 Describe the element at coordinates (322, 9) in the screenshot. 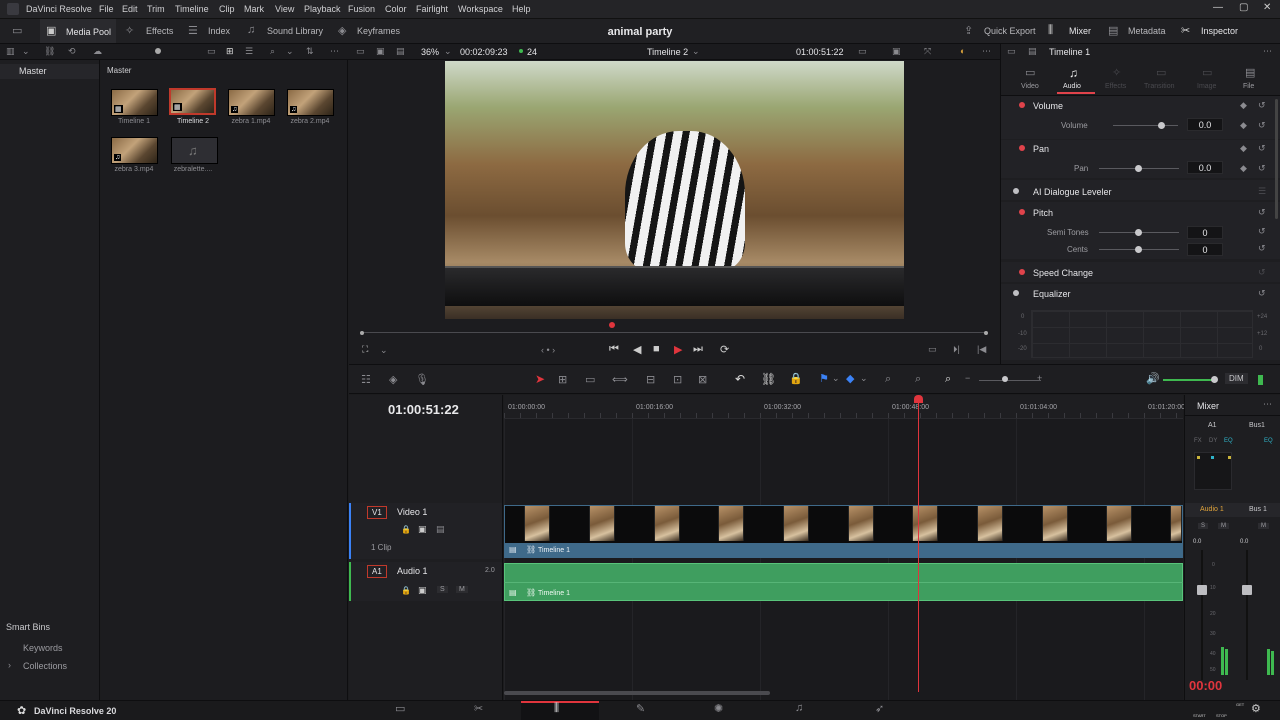

I see `menu-playback: Playback` at that location.